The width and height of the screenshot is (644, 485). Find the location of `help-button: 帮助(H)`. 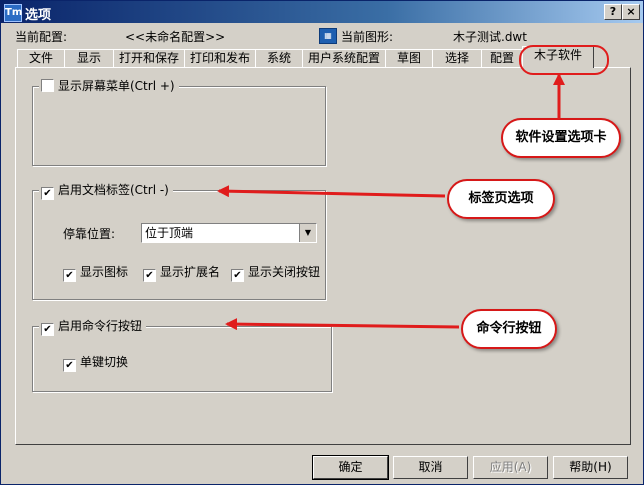

help-button: 帮助(H) is located at coordinates (590, 467).